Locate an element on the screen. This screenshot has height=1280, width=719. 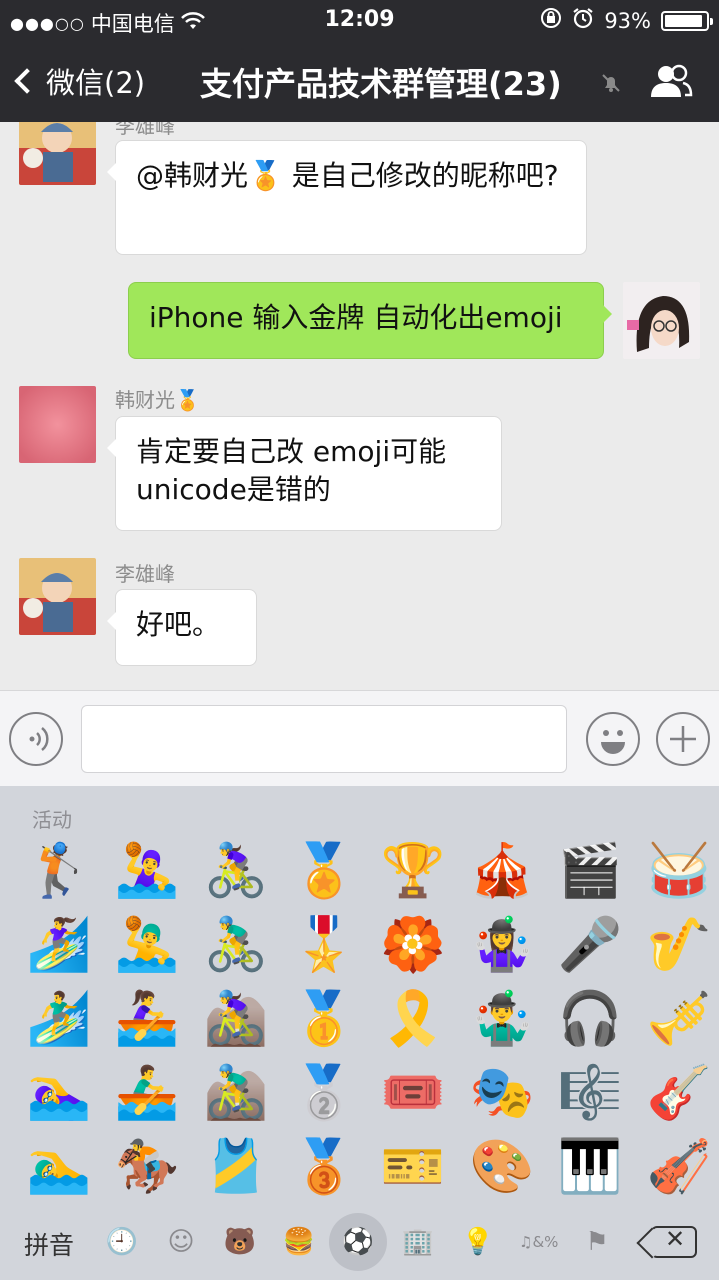
emoji-key: 🎨 is located at coordinates (502, 1167).